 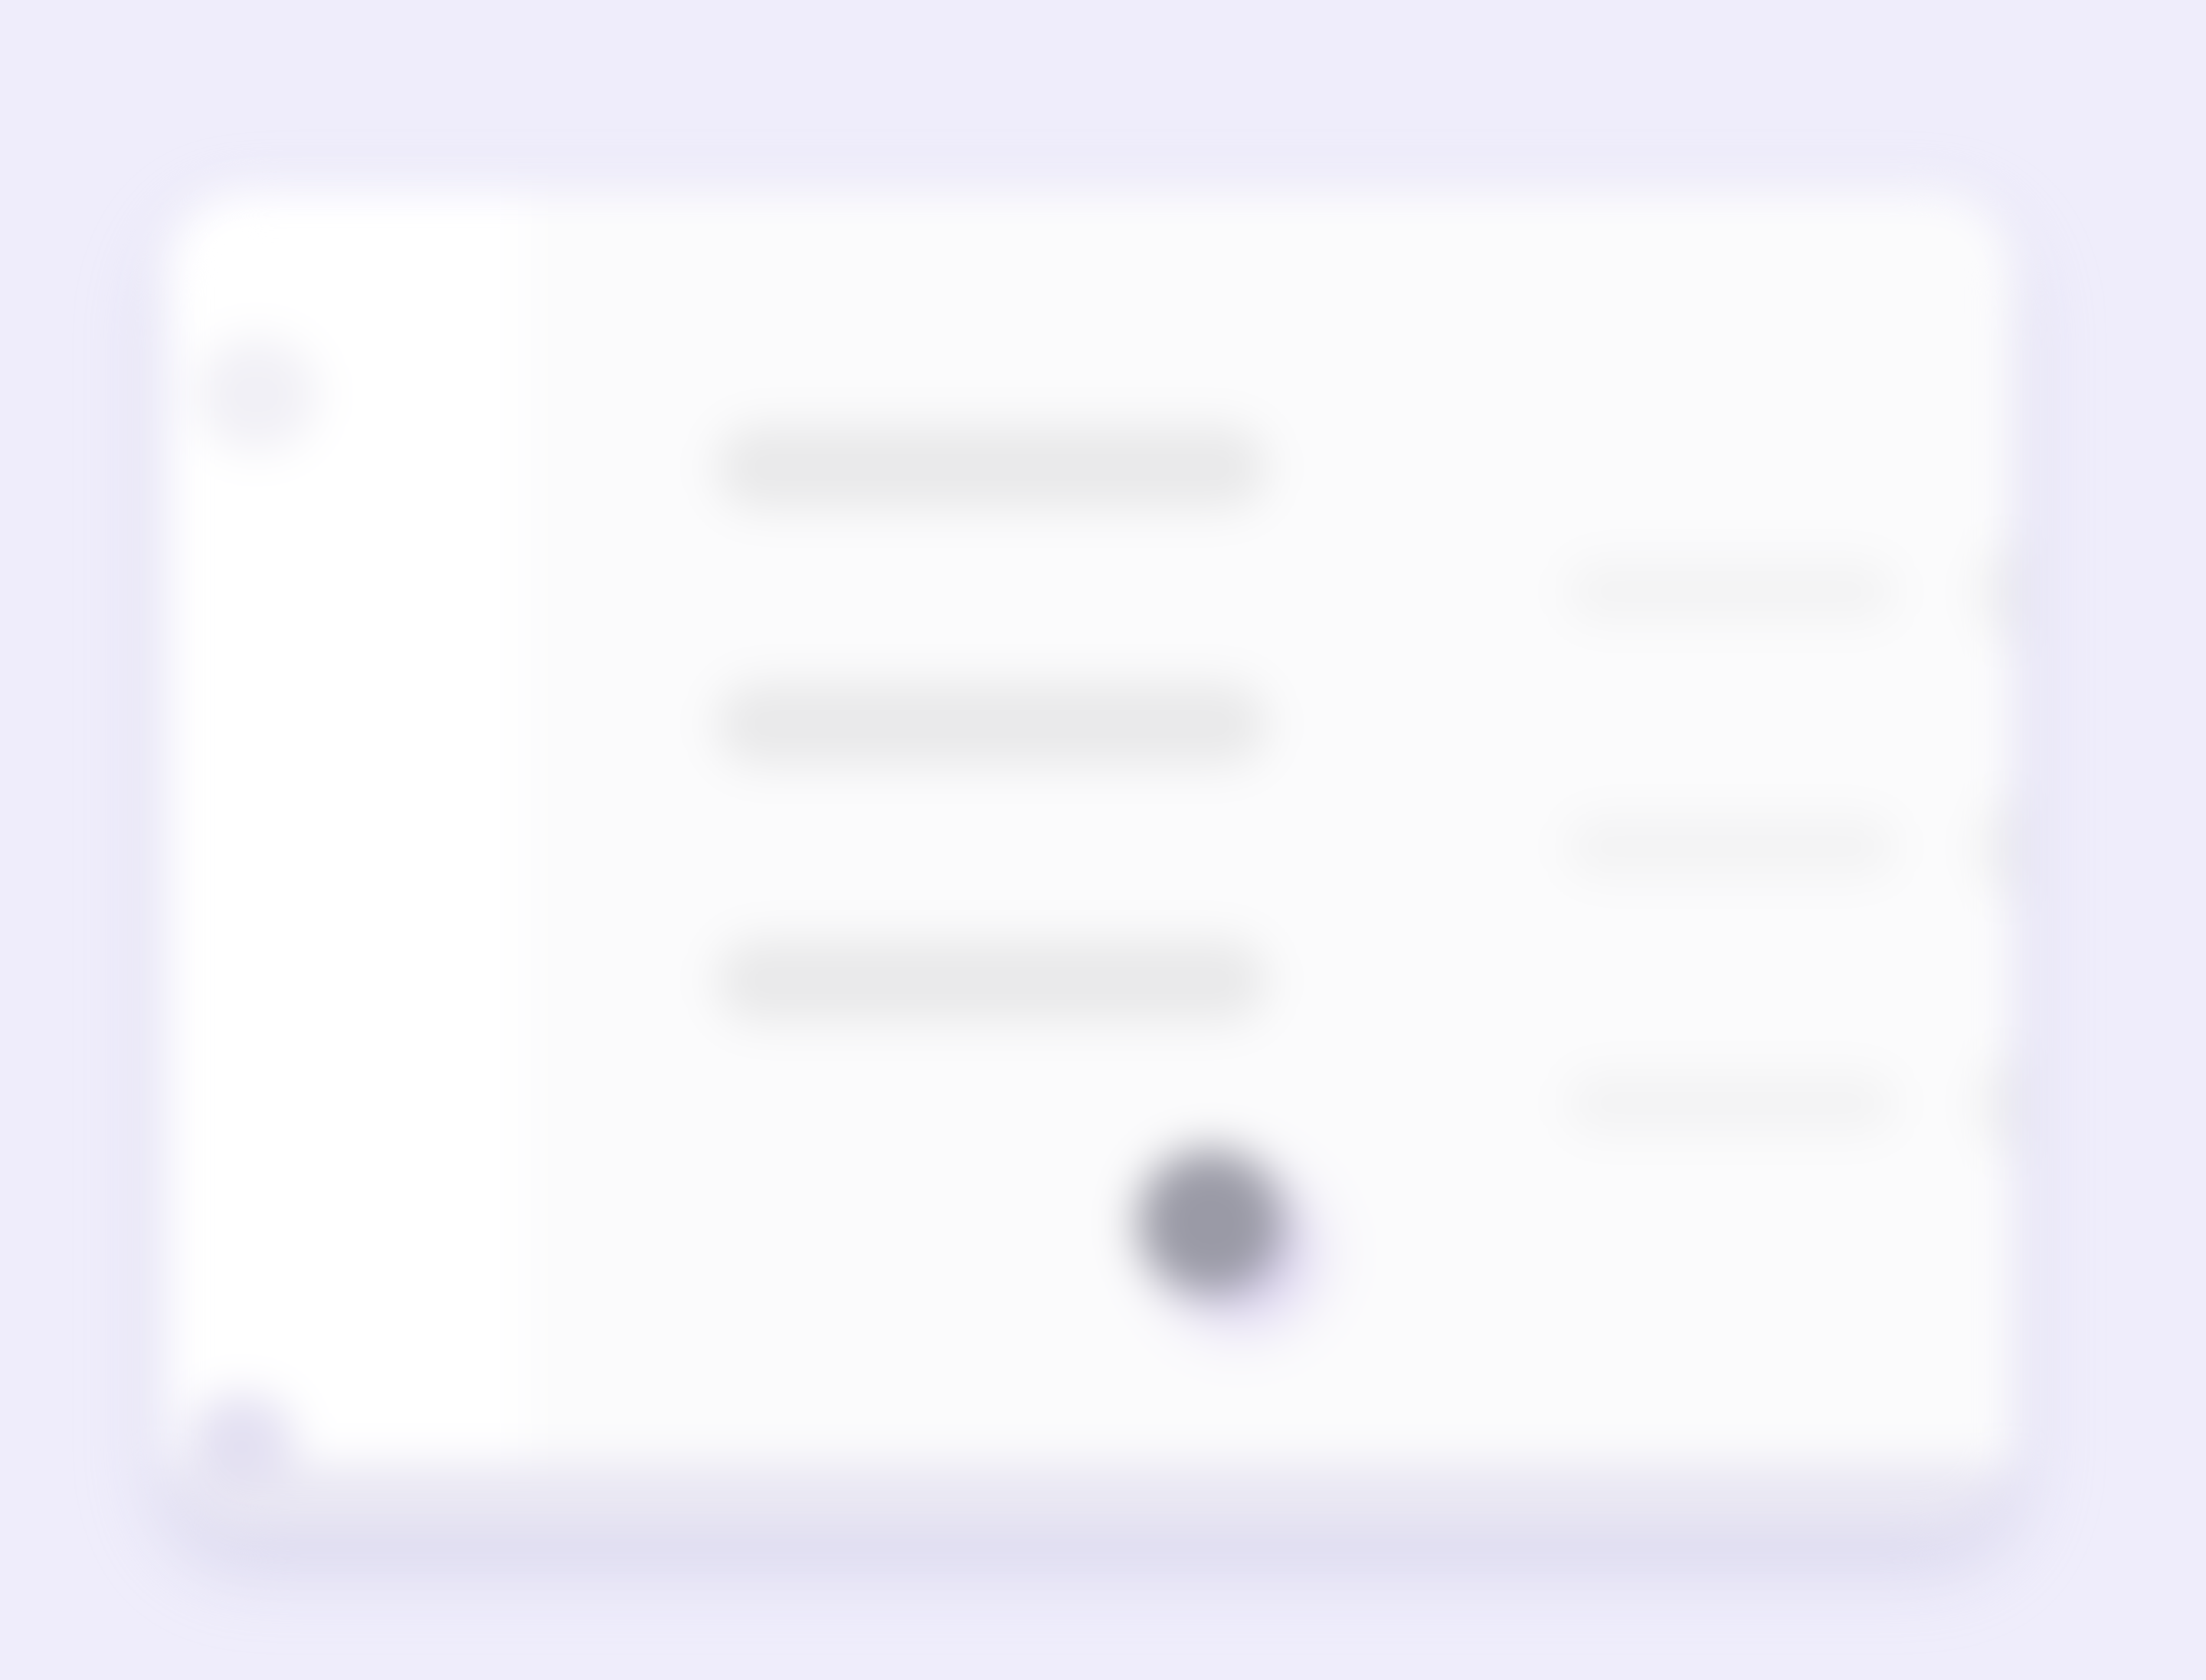 What do you see at coordinates (1090, 1497) in the screenshot?
I see `bottom-bar` at bounding box center [1090, 1497].